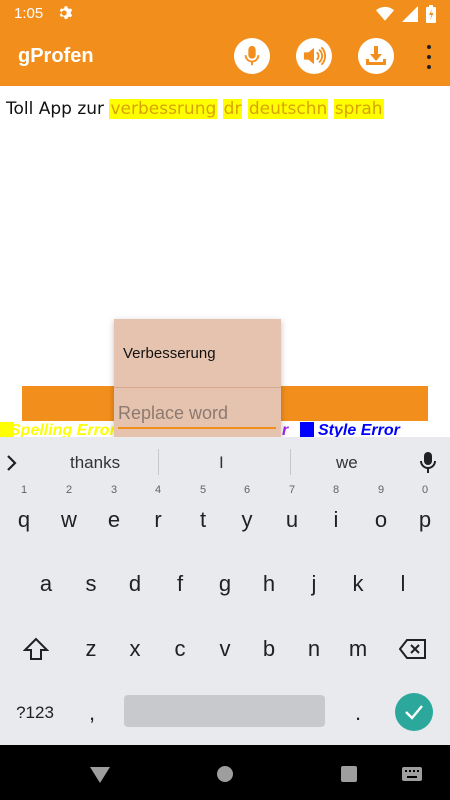  I want to click on key-o: 9o, so click(381, 513).